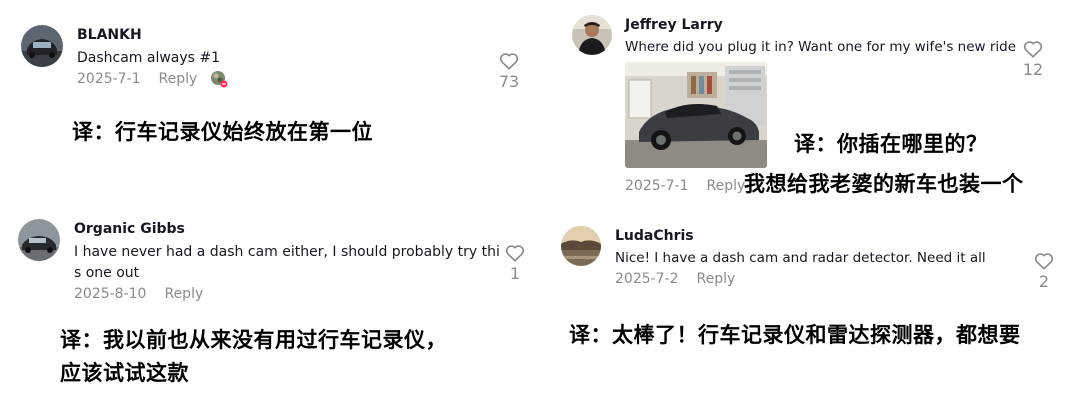 Image resolution: width=1080 pixels, height=408 pixels. I want to click on attached-photo, so click(696, 115).